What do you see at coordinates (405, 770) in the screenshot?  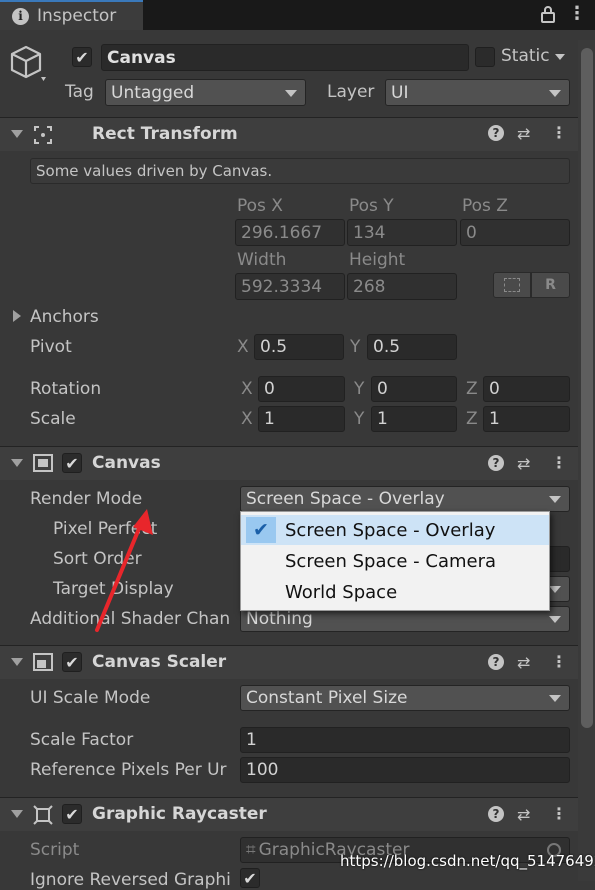 I see `ref-ppu-field: 100` at bounding box center [405, 770].